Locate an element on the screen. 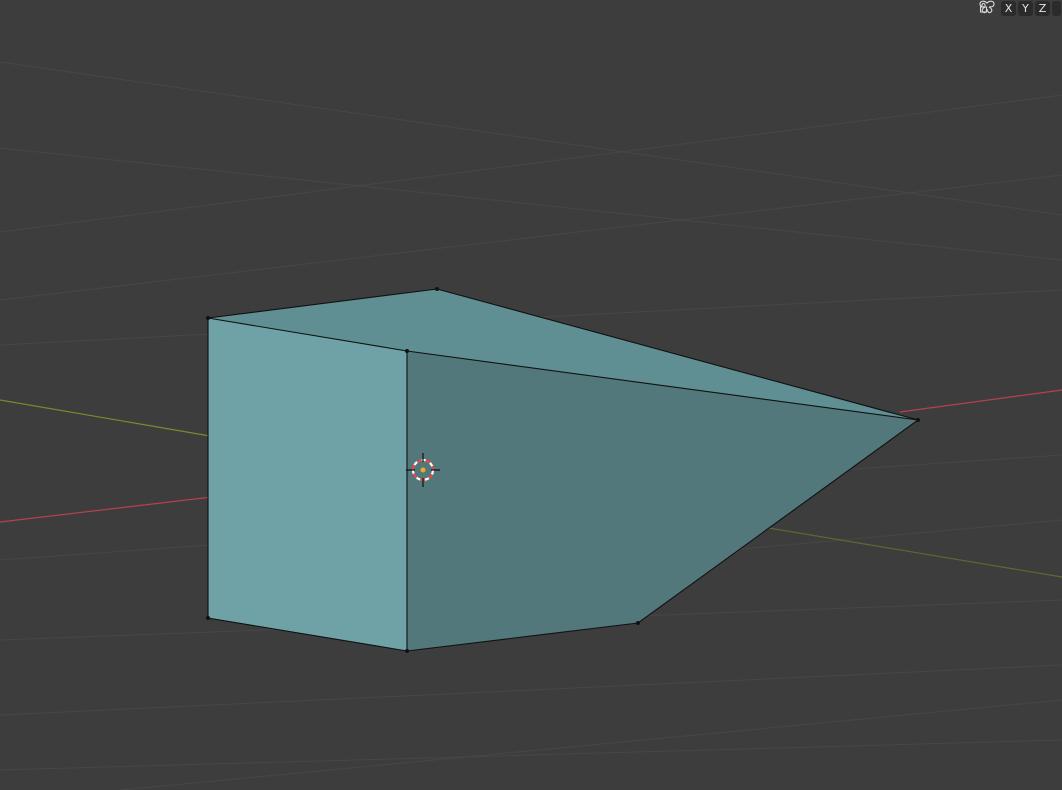  front-face is located at coordinates (307, 484).